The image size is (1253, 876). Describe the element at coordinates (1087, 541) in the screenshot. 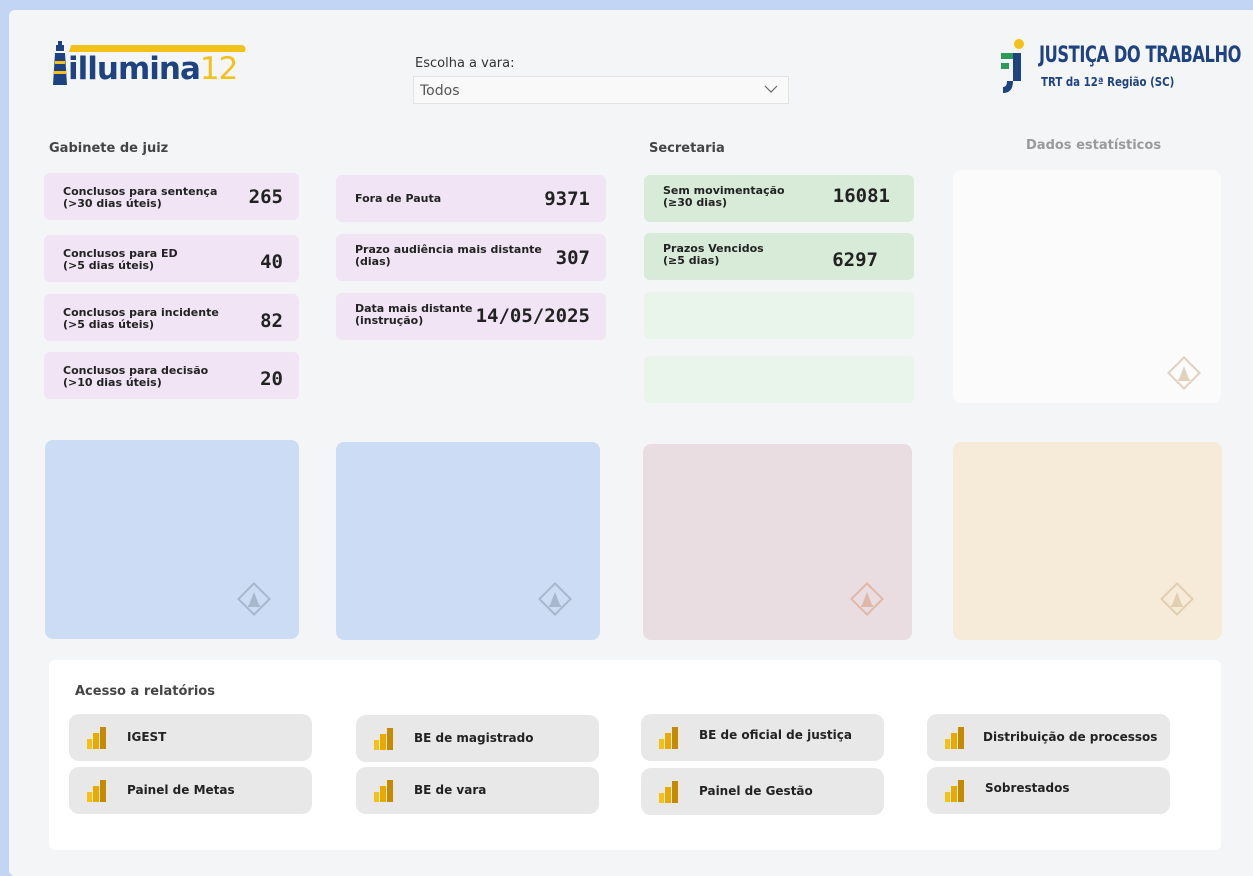

I see `visual-panel-yellow` at that location.